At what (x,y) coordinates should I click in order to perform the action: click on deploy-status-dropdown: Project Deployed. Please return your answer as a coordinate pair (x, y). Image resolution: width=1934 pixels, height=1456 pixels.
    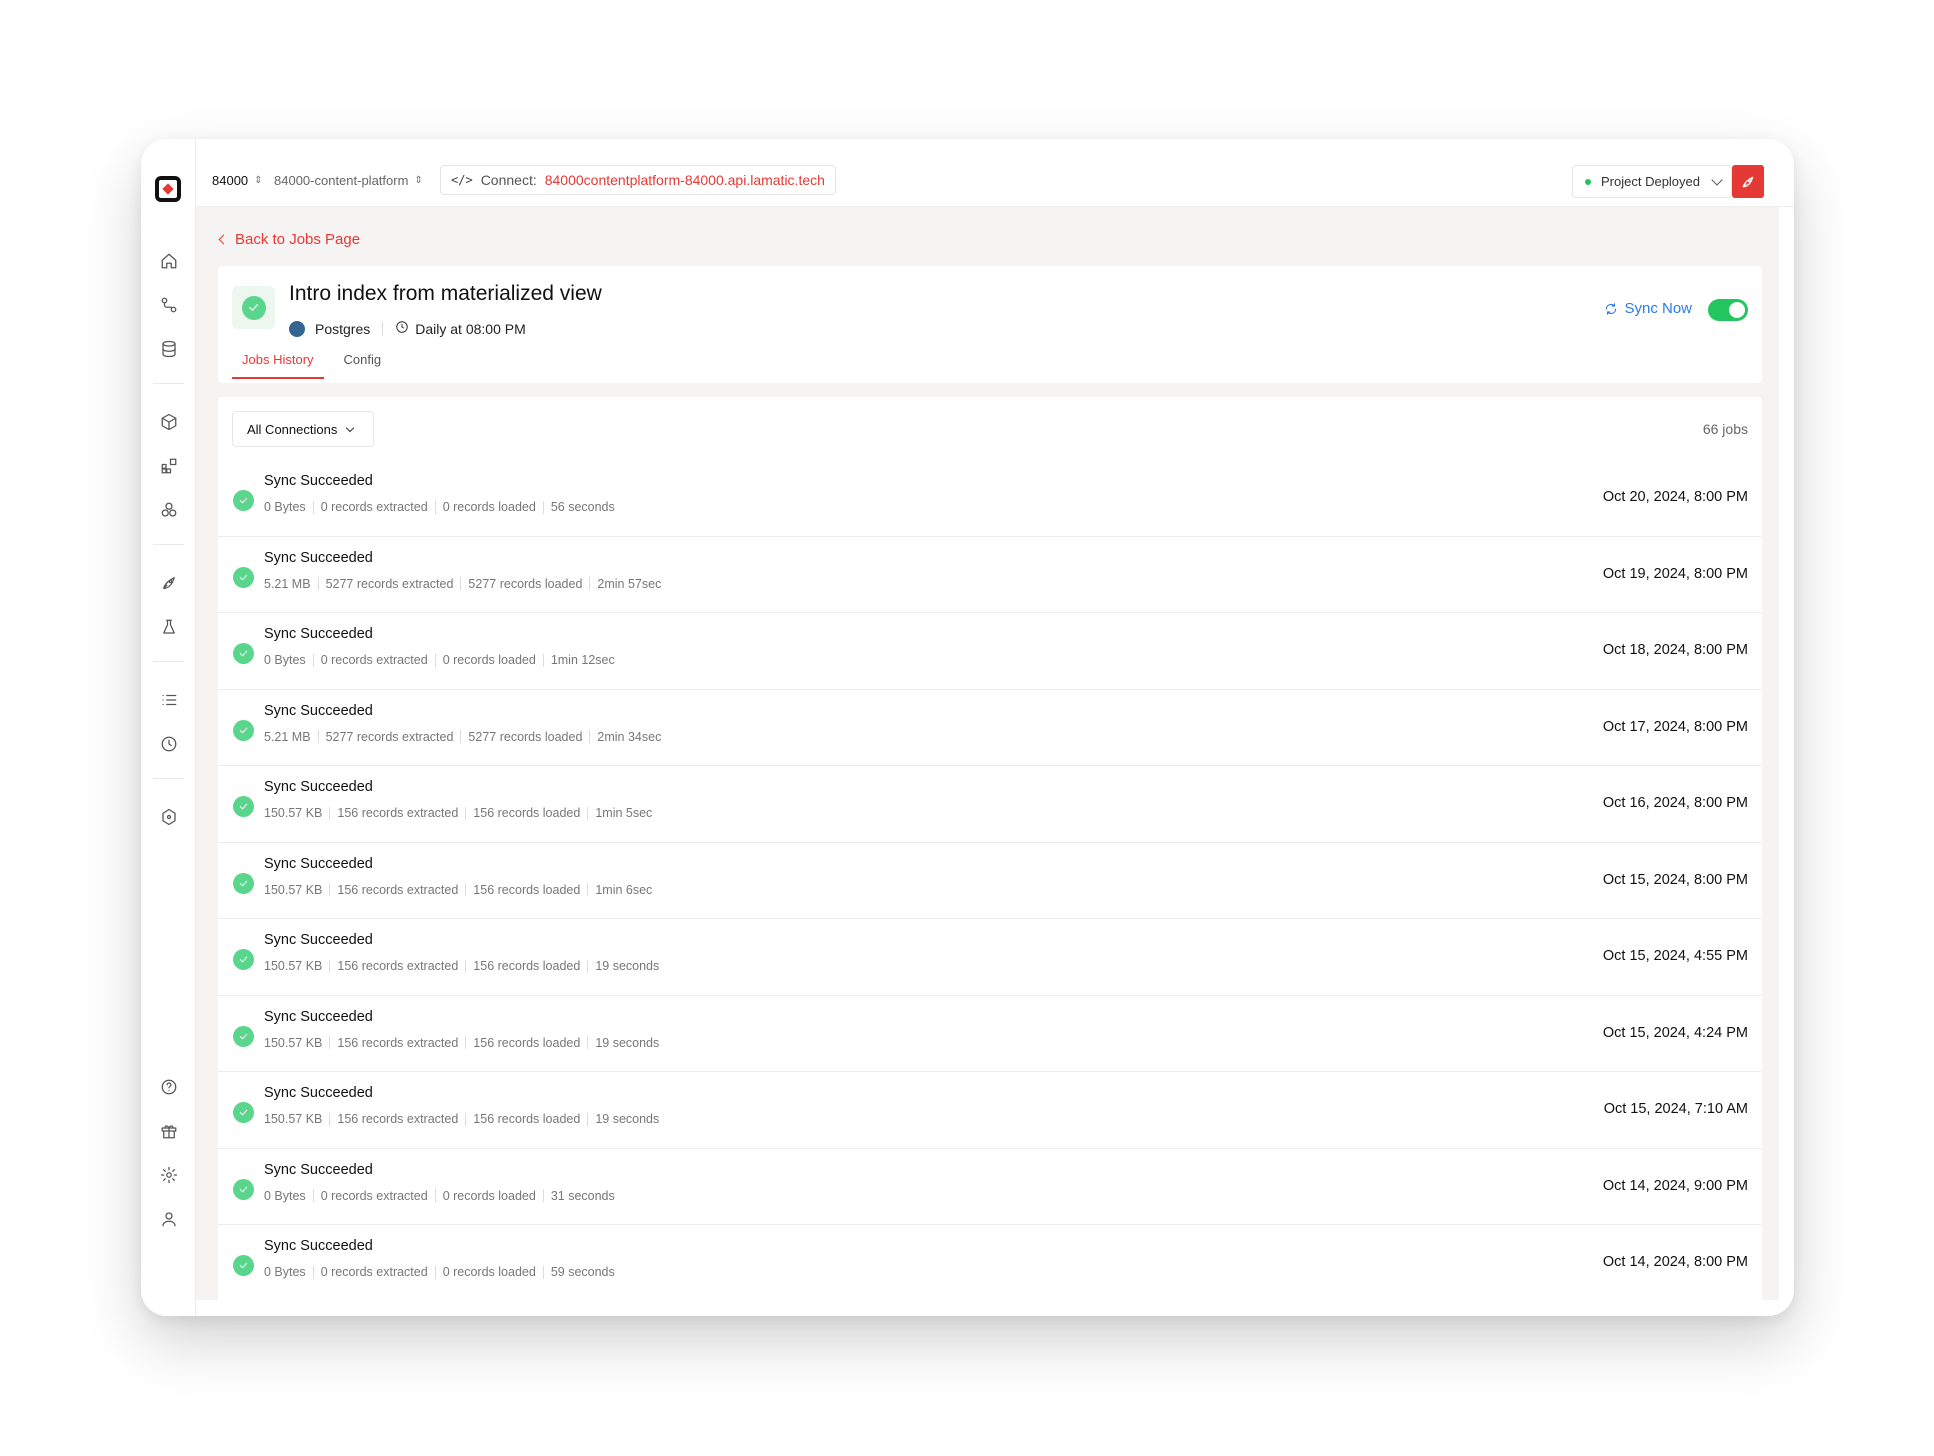
    Looking at the image, I should click on (1652, 181).